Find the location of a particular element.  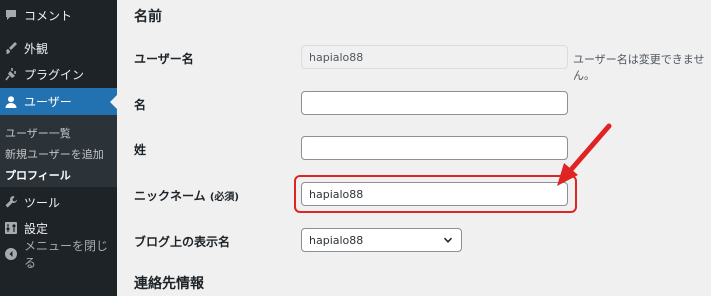

menu-appearance: 外観 is located at coordinates (58, 48).